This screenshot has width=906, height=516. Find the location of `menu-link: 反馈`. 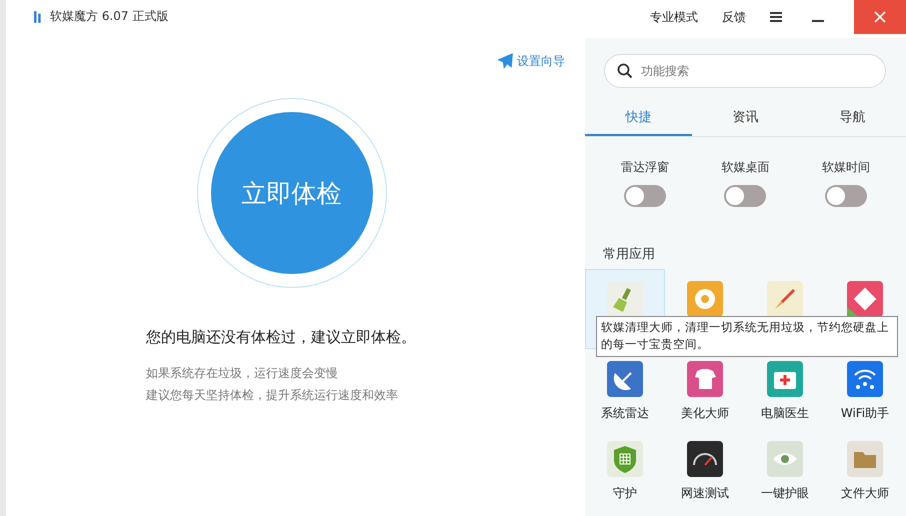

menu-link: 反馈 is located at coordinates (734, 17).